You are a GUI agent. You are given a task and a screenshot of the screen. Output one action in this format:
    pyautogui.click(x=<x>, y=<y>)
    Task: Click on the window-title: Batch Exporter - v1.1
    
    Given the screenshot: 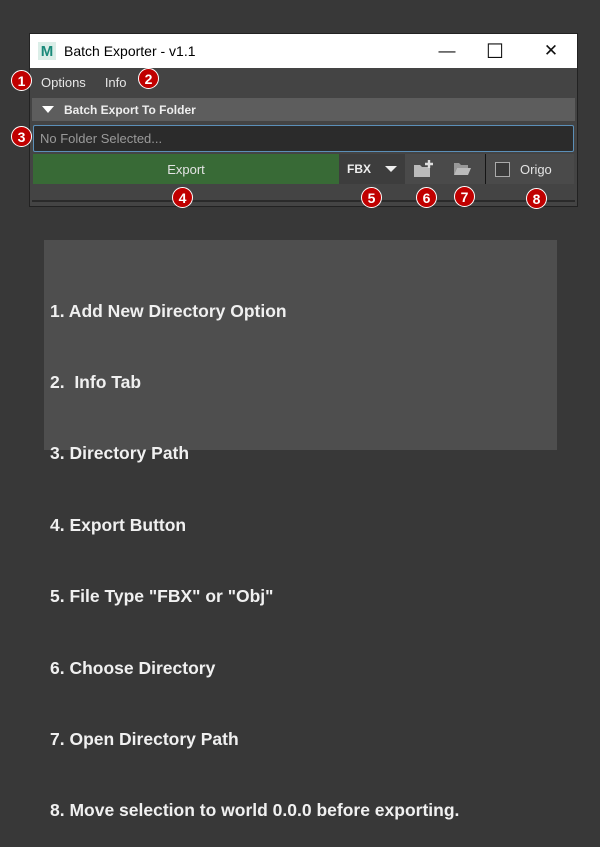 What is the action you would take?
    pyautogui.click(x=130, y=51)
    